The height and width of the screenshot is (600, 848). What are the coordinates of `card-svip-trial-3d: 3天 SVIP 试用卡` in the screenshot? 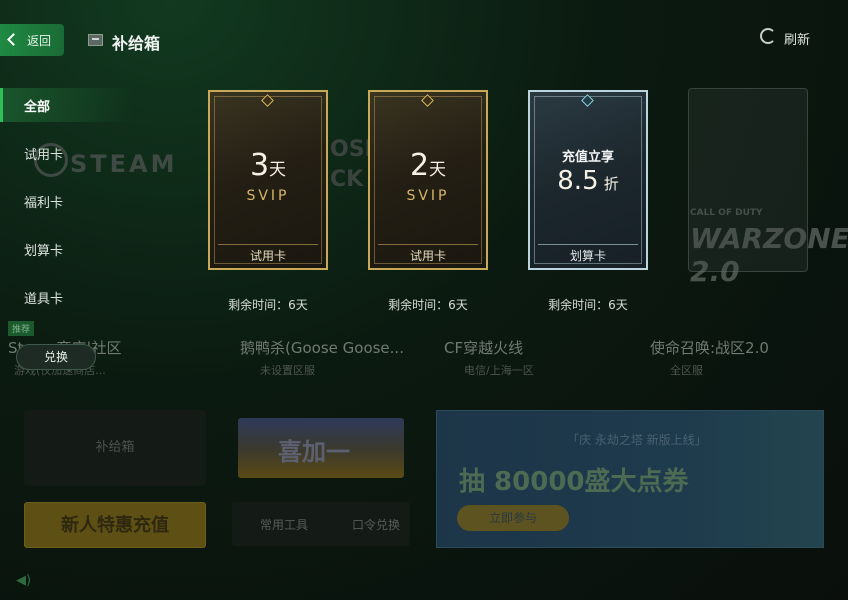 It's located at (268, 180).